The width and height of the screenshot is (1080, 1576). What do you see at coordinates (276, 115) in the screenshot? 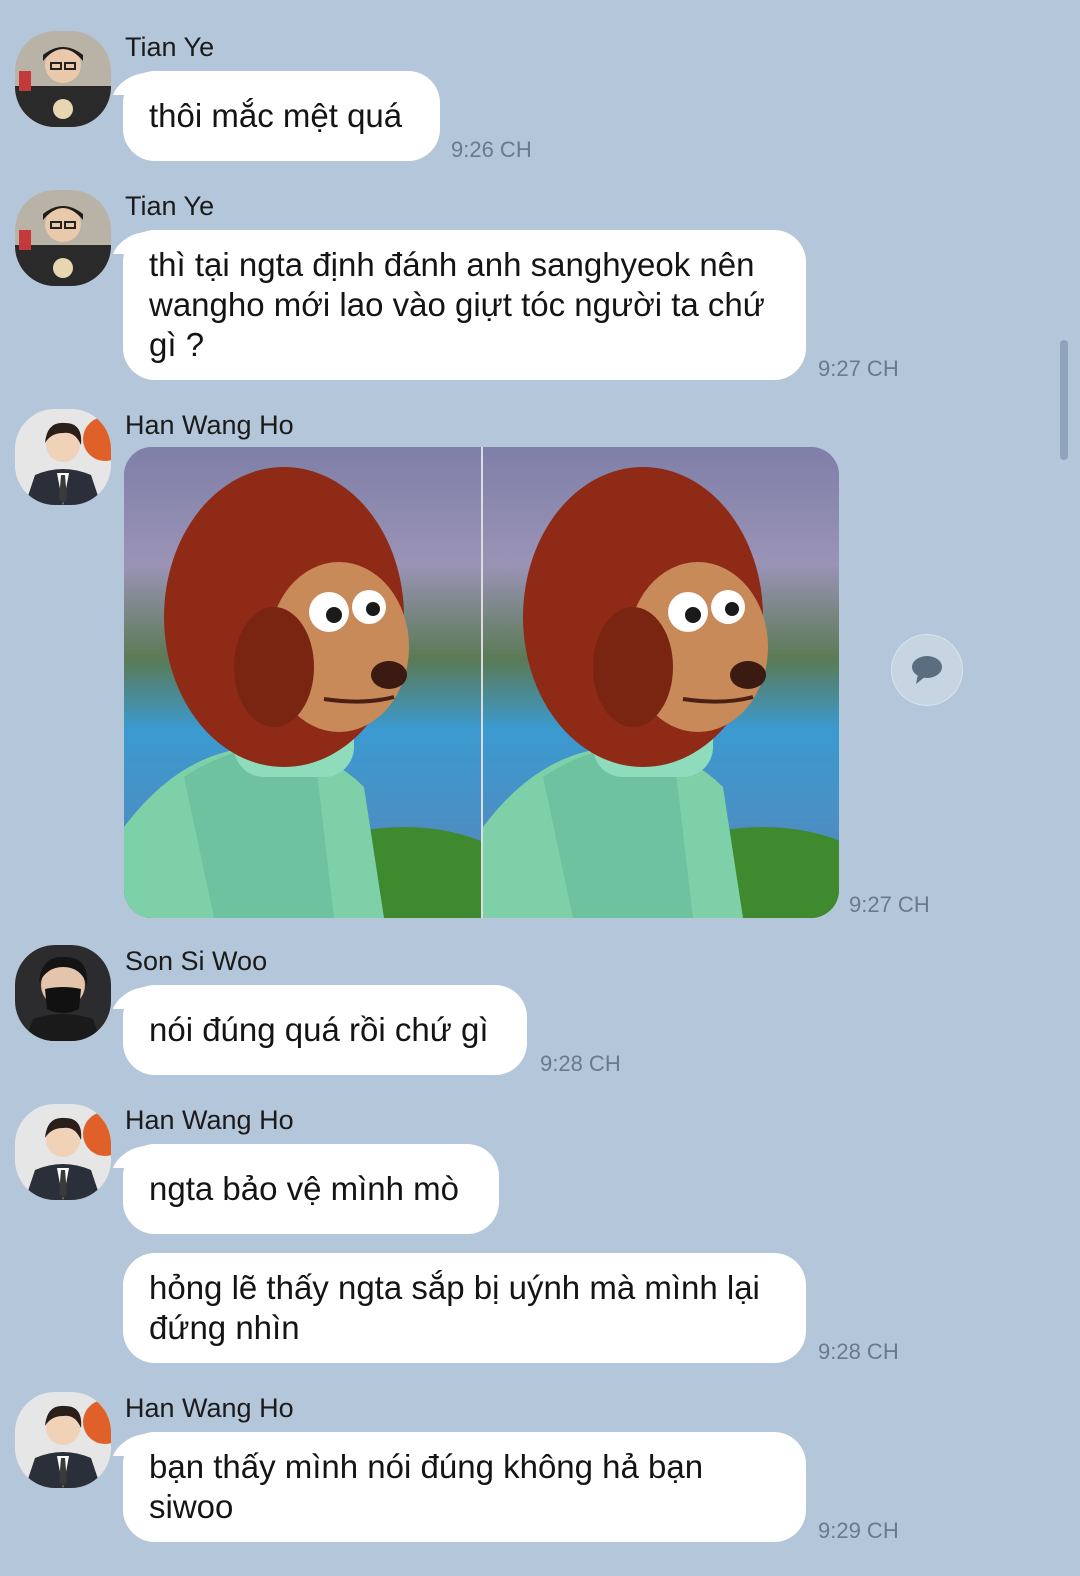
I see `message-text: thôi mắc mệt quá` at bounding box center [276, 115].